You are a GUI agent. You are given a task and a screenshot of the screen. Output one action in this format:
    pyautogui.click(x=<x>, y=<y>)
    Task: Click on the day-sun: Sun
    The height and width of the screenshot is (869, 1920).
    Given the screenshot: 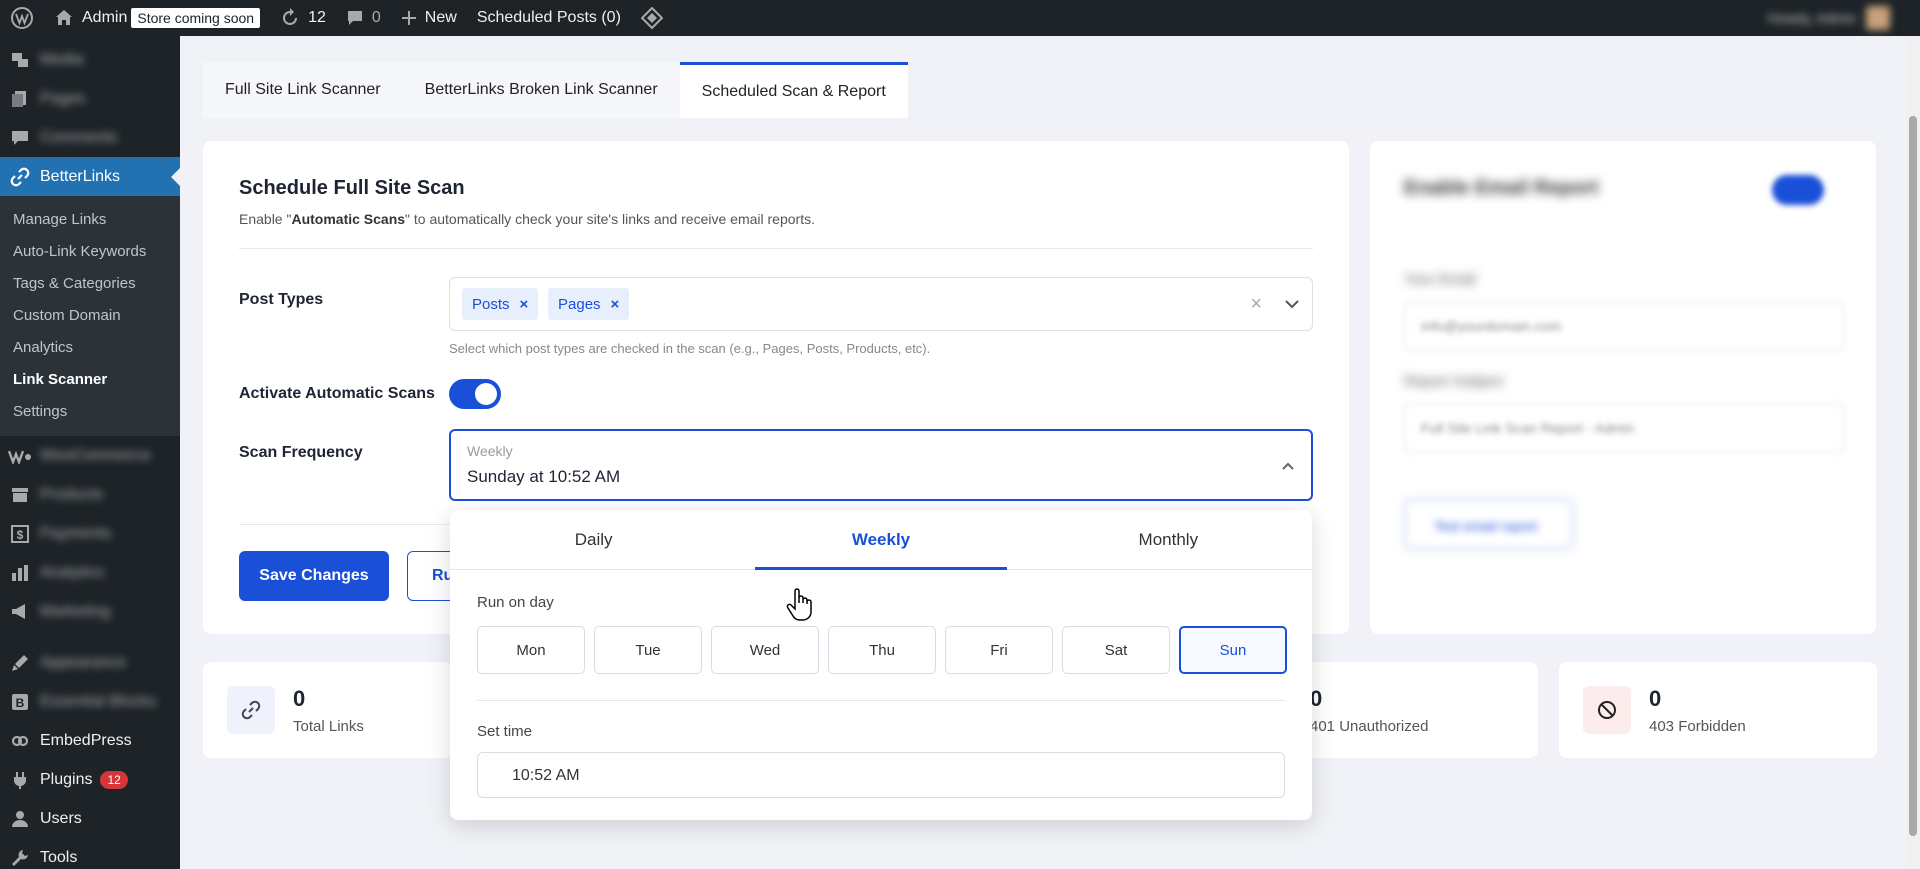 What is the action you would take?
    pyautogui.click(x=1233, y=650)
    